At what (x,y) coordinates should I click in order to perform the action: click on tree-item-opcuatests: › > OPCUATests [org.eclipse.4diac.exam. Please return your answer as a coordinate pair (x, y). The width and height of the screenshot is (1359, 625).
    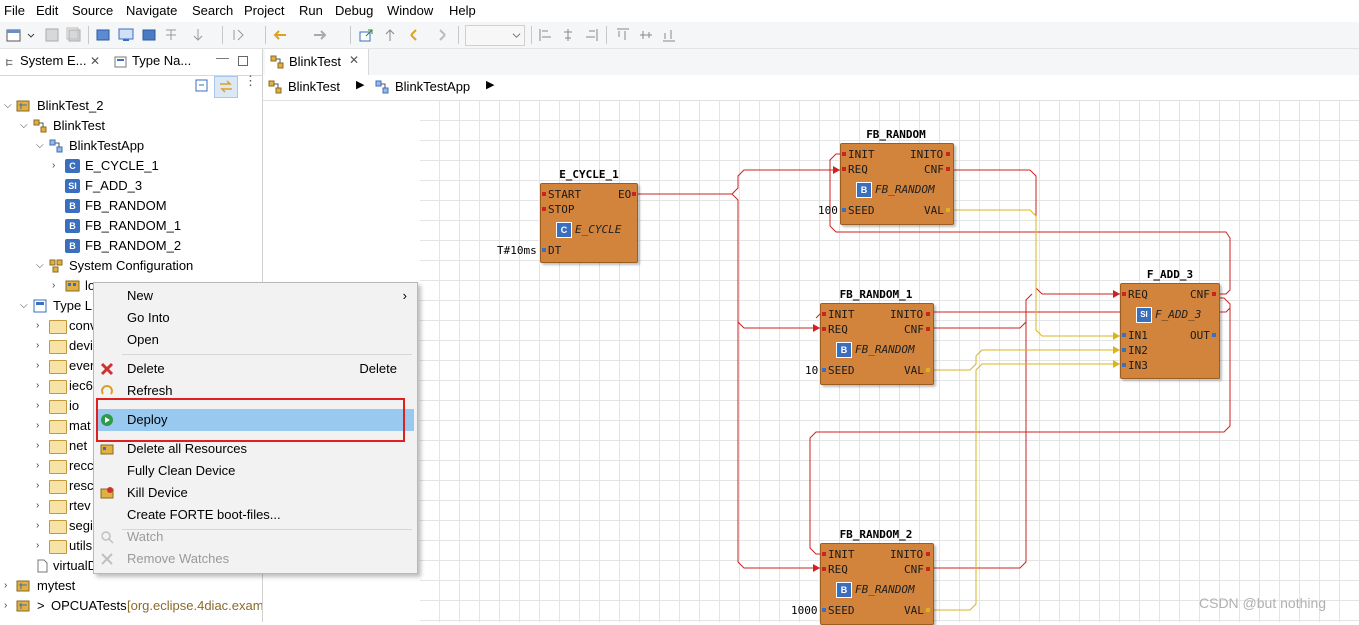
    Looking at the image, I should click on (131, 606).